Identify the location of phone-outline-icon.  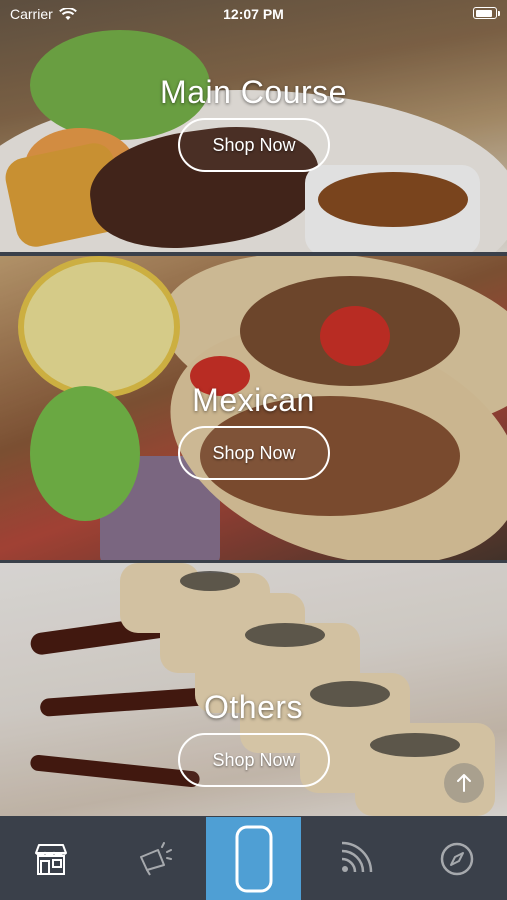
(253, 858).